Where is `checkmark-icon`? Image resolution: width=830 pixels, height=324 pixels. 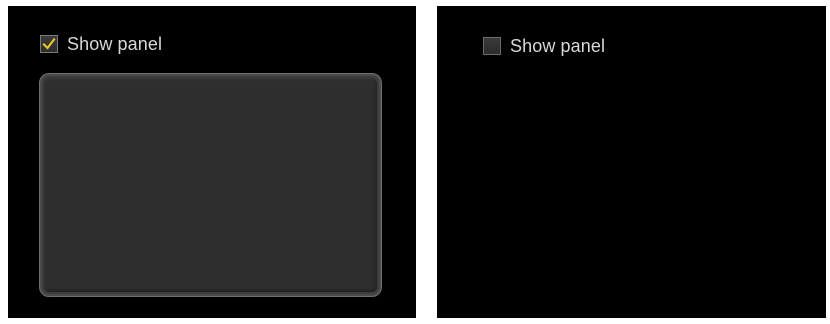 checkmark-icon is located at coordinates (49, 43).